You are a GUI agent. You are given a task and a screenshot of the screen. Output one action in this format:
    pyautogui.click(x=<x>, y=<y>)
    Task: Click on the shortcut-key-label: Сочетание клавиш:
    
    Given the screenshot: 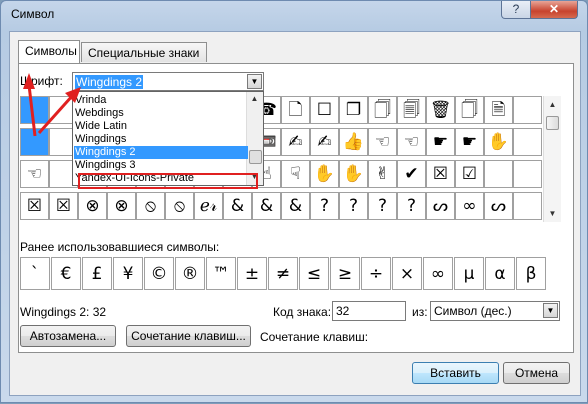 What is the action you would take?
    pyautogui.click(x=314, y=337)
    